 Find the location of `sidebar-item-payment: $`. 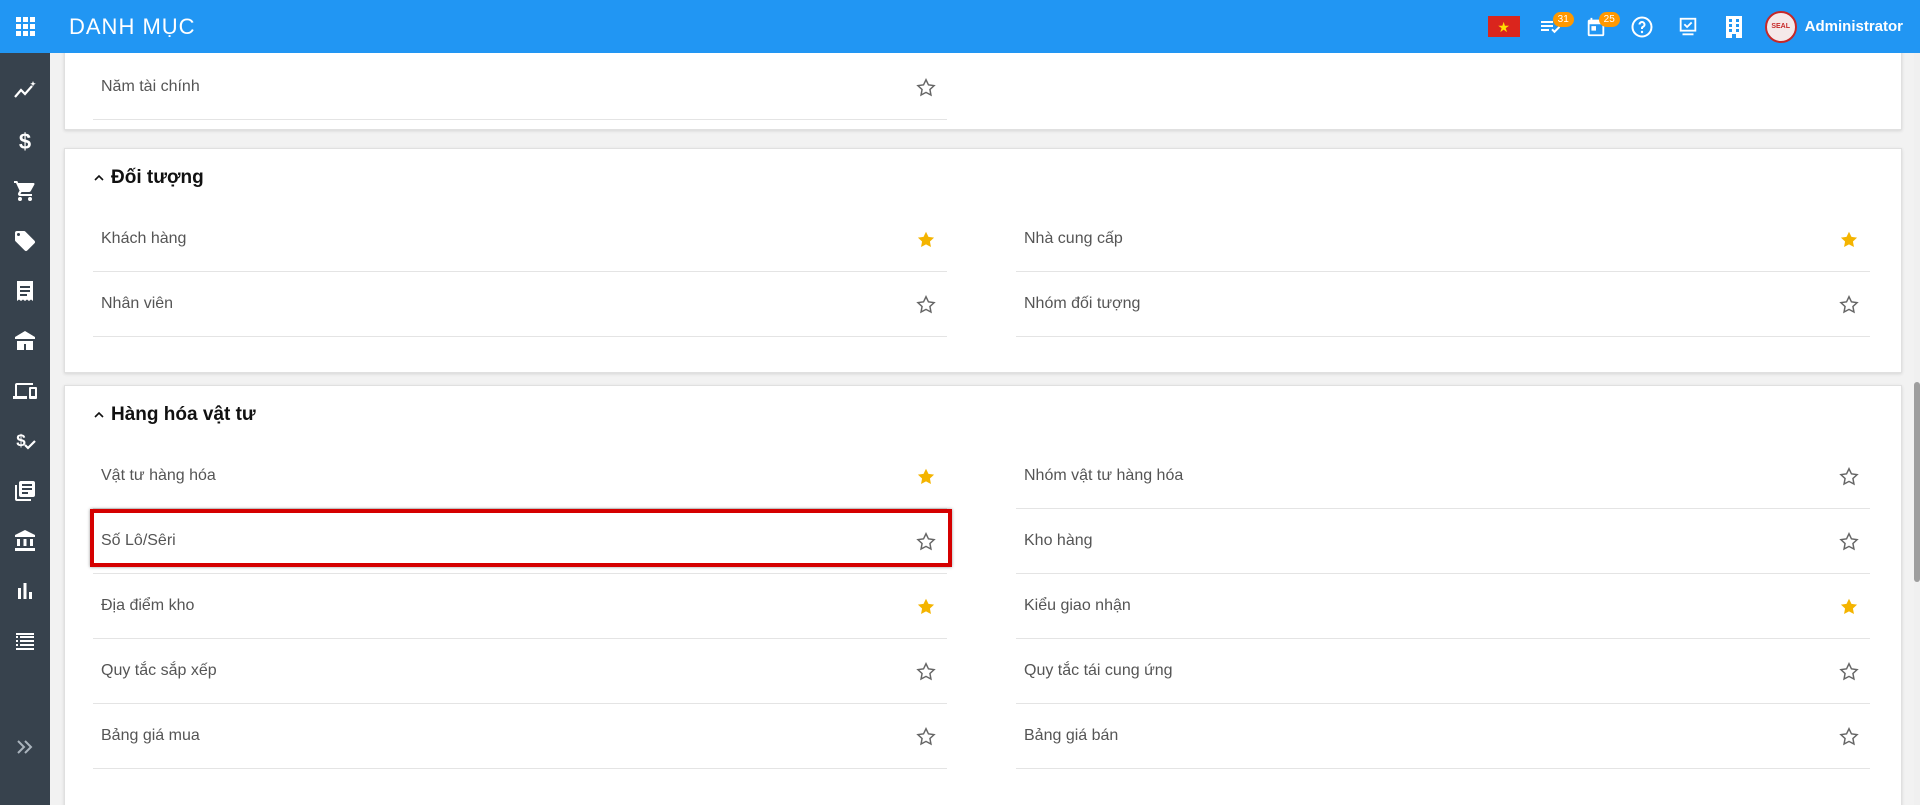

sidebar-item-payment: $ is located at coordinates (25, 441).